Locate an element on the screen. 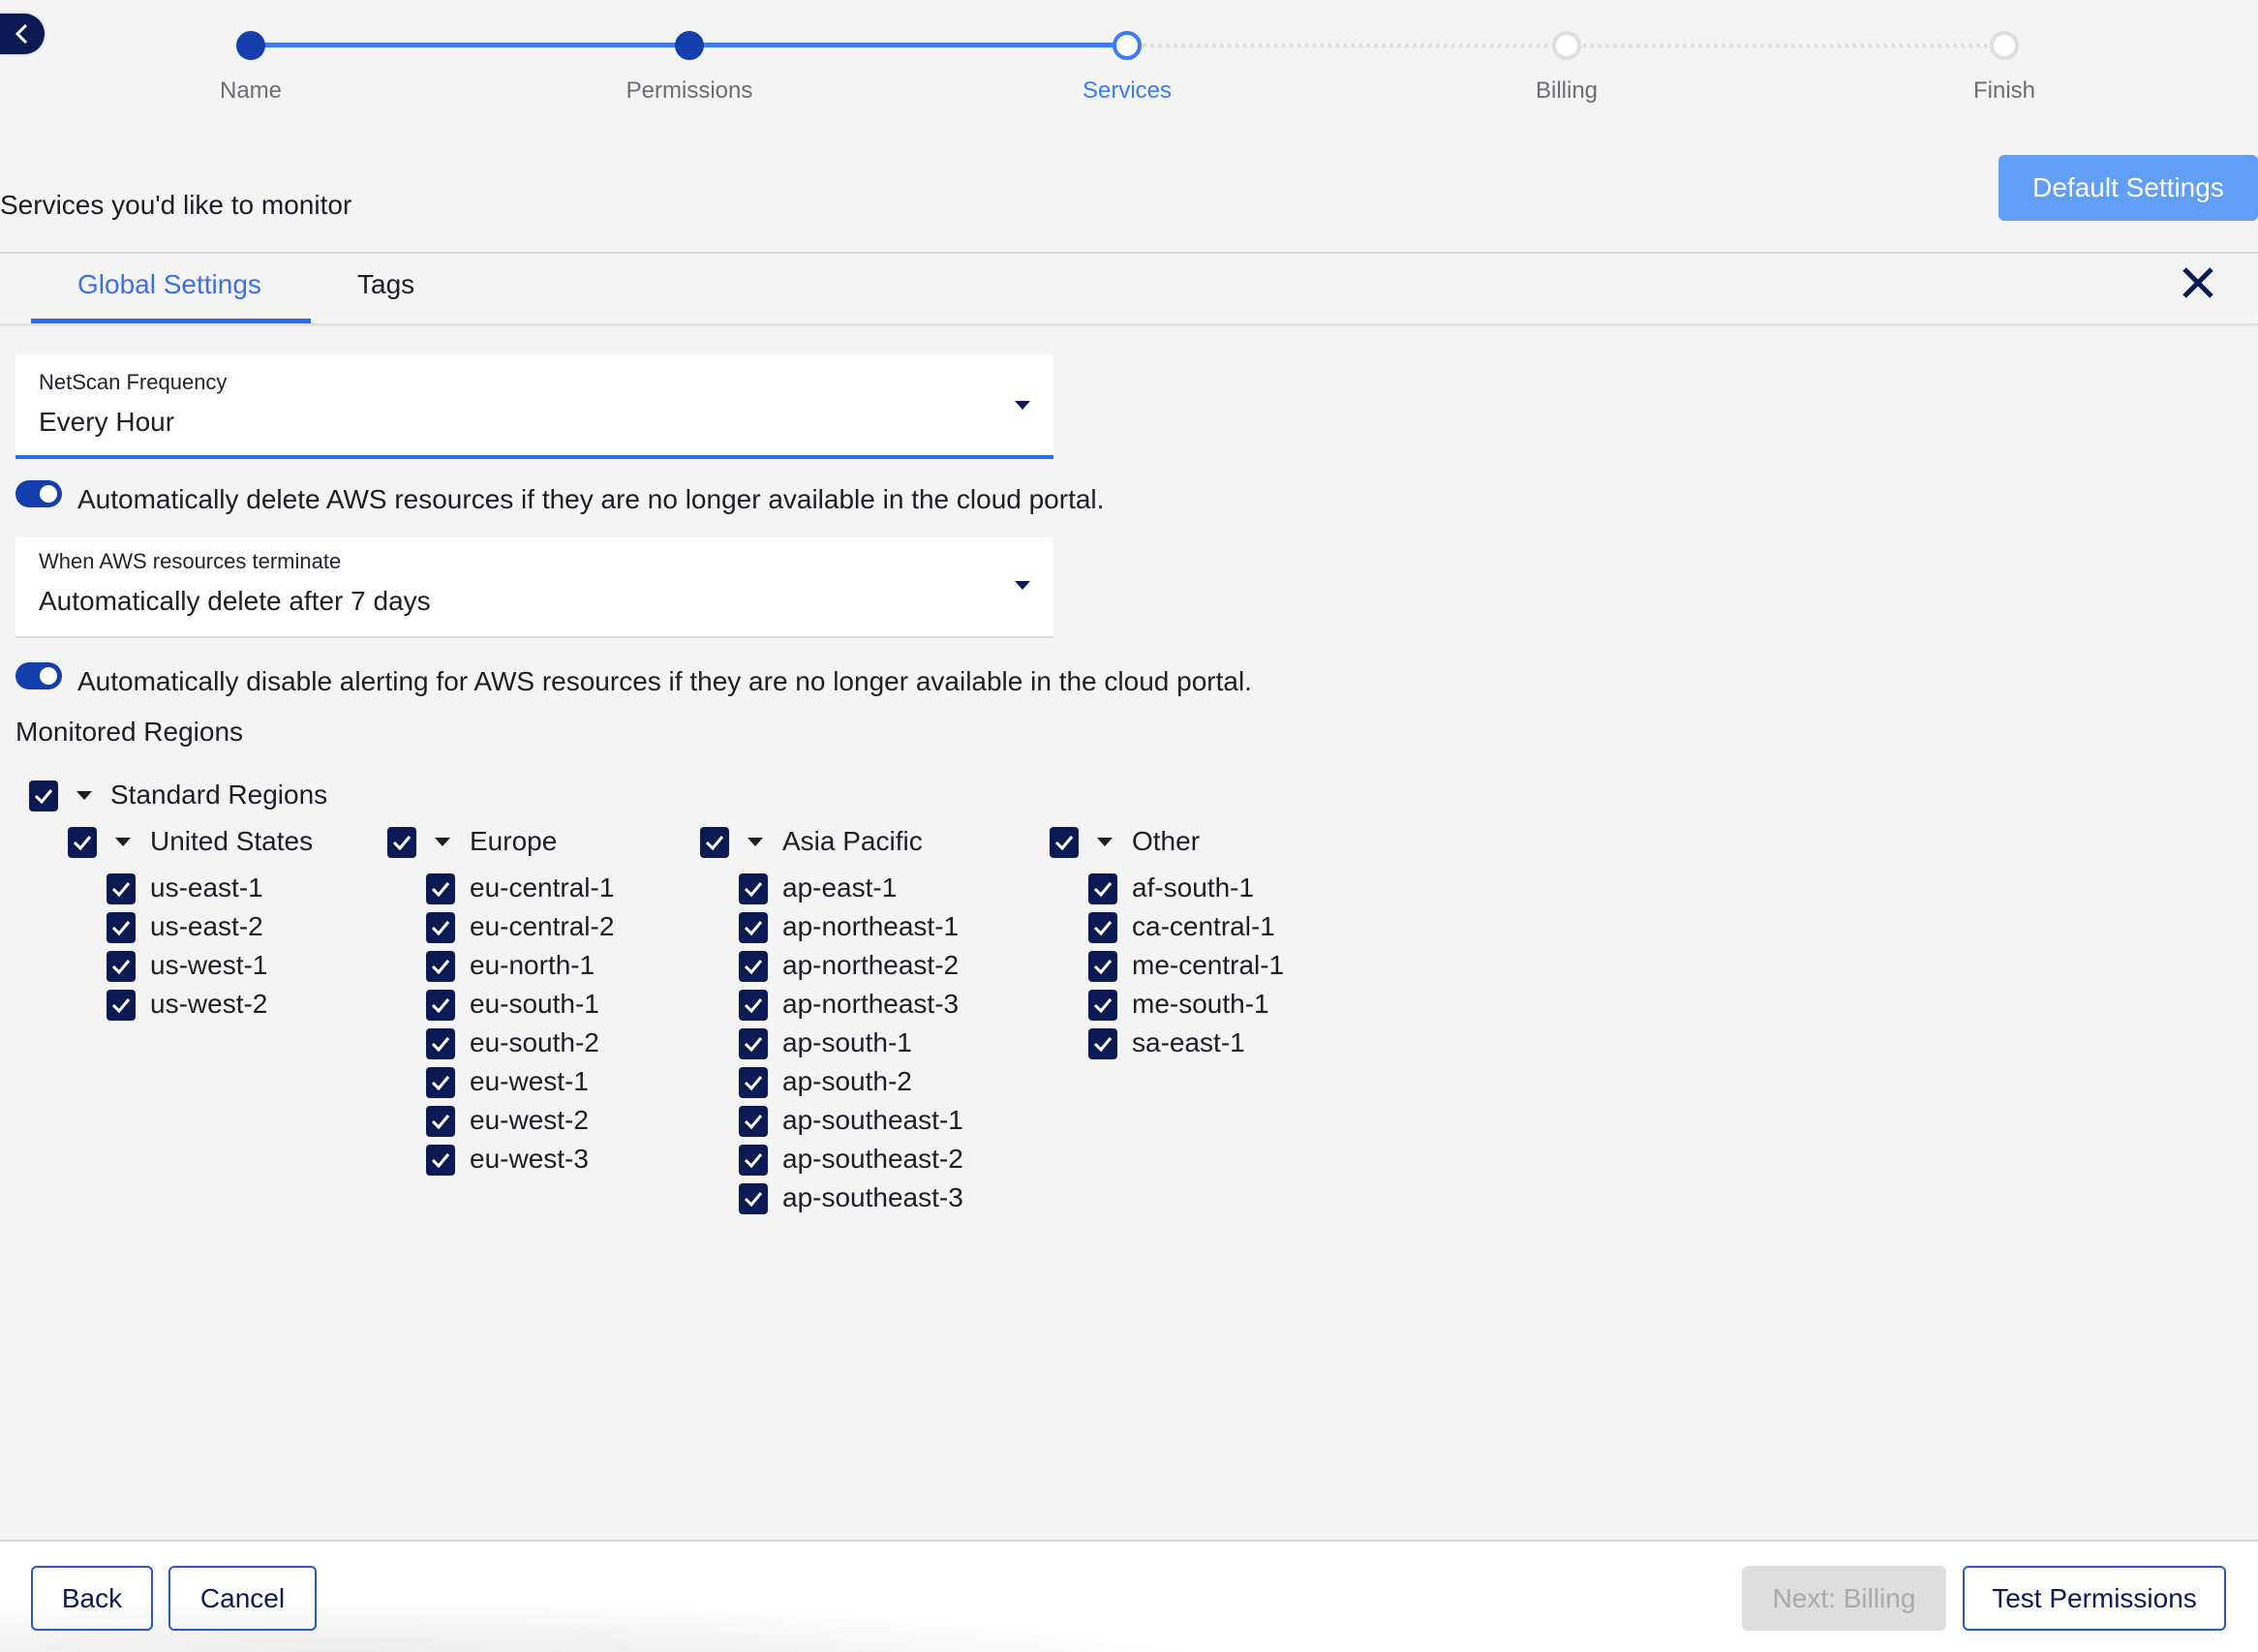 The width and height of the screenshot is (2258, 1652). next-billing-button: Next: Billing is located at coordinates (1844, 1598).